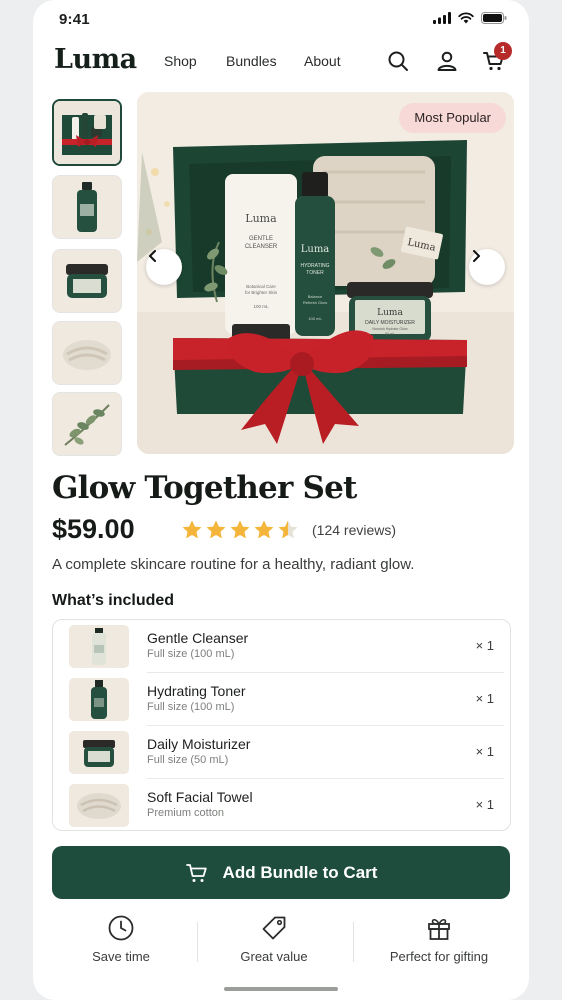 The height and width of the screenshot is (1000, 562). I want to click on feature-great-value: Great value, so click(274, 940).